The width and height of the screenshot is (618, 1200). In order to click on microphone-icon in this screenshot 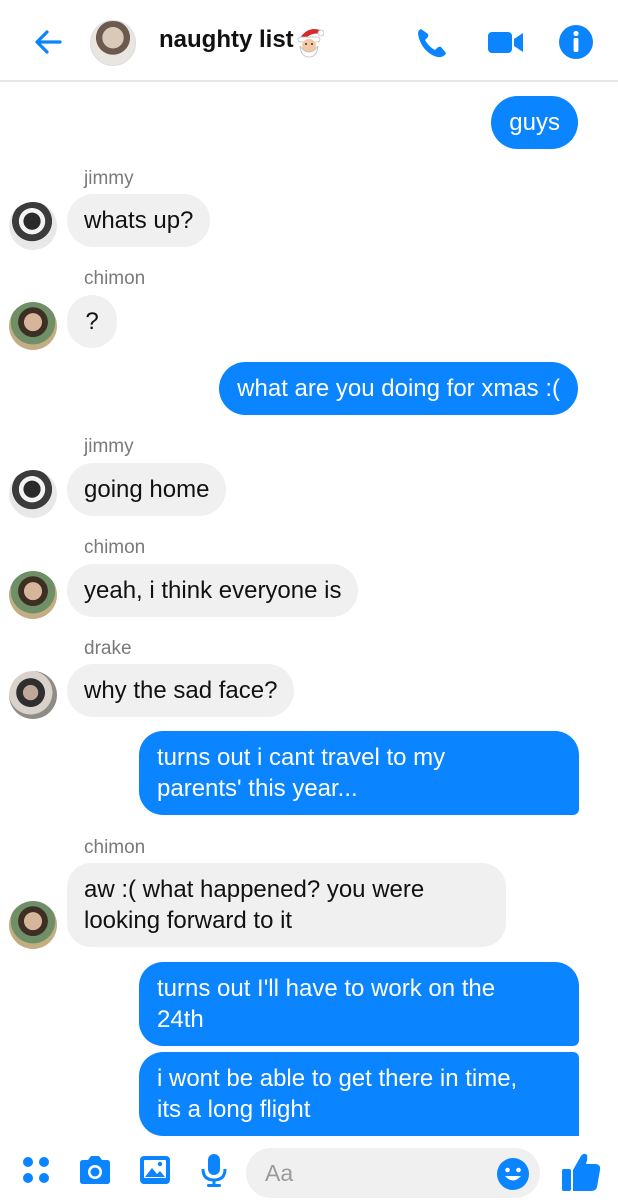, I will do `click(214, 1170)`.